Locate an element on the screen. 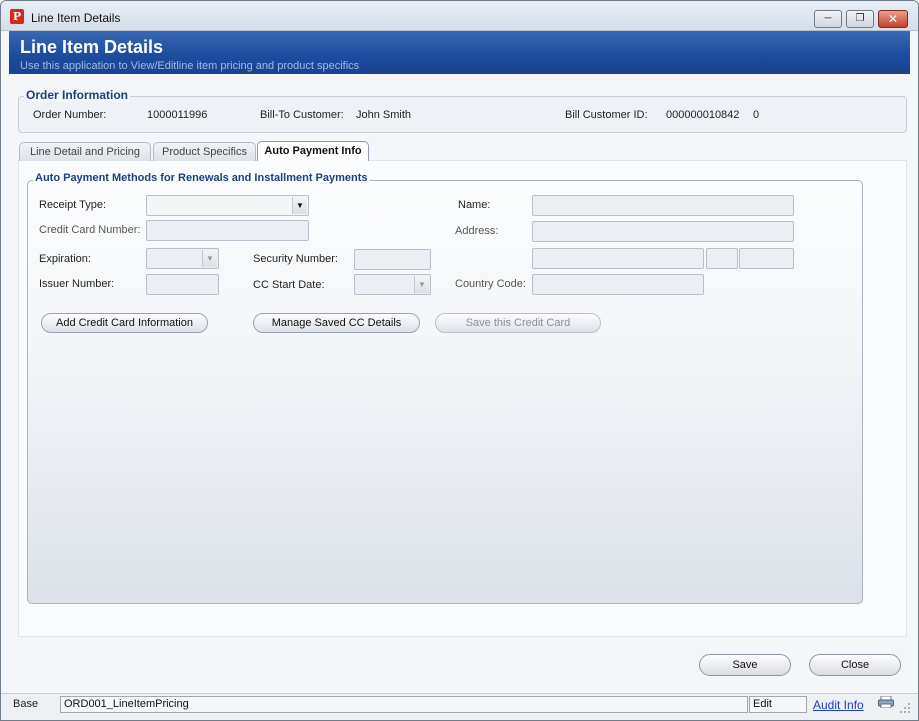  receipt-type-label: Receipt Type: is located at coordinates (73, 205).